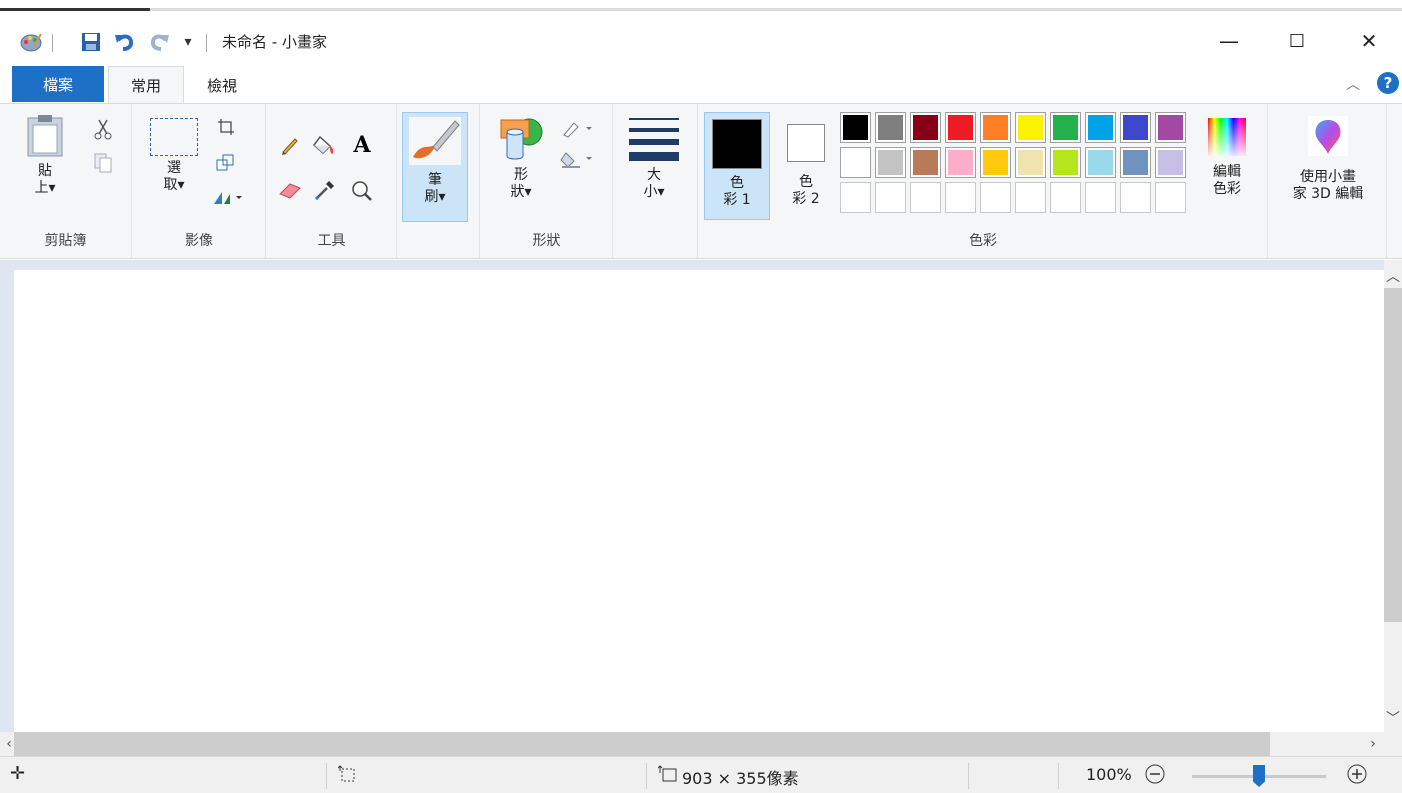  What do you see at coordinates (1259, 776) in the screenshot?
I see `zoom-slider-thumb` at bounding box center [1259, 776].